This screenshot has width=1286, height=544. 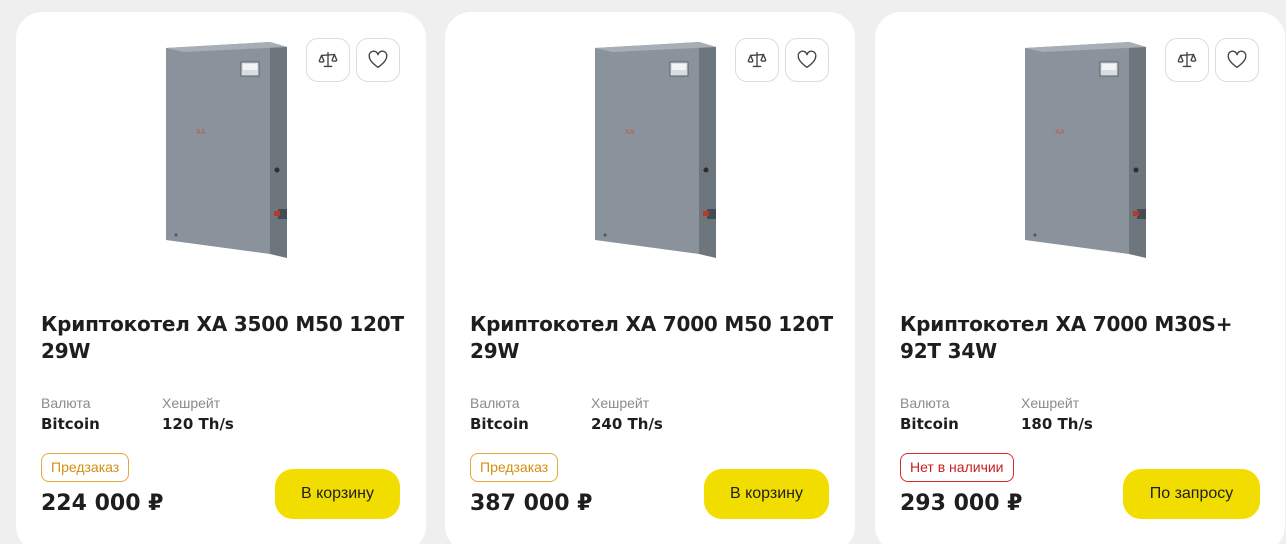 What do you see at coordinates (1085, 338) in the screenshot?
I see `product-title: Криптокотел XA 7000 M30S+ 92T 34W` at bounding box center [1085, 338].